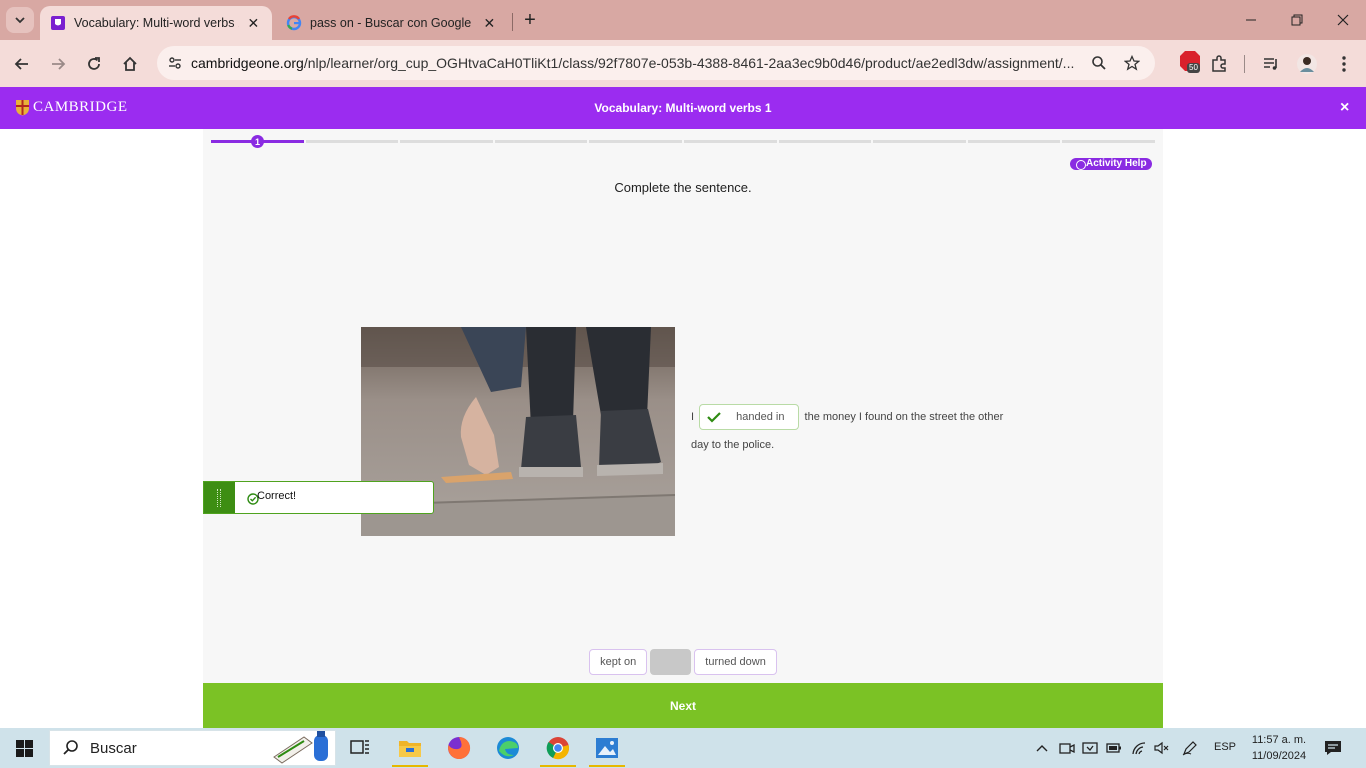 This screenshot has height=768, width=1366. What do you see at coordinates (1244, 64) in the screenshot?
I see `toolbar-divider` at bounding box center [1244, 64].